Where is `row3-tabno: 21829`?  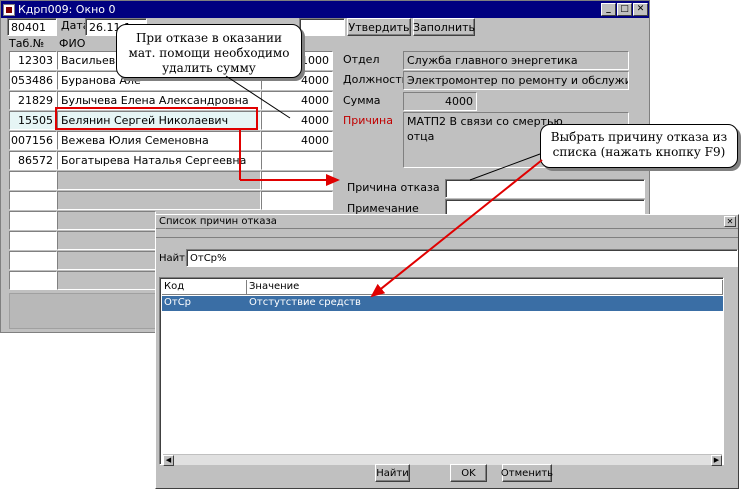 row3-tabno: 21829 is located at coordinates (33, 100).